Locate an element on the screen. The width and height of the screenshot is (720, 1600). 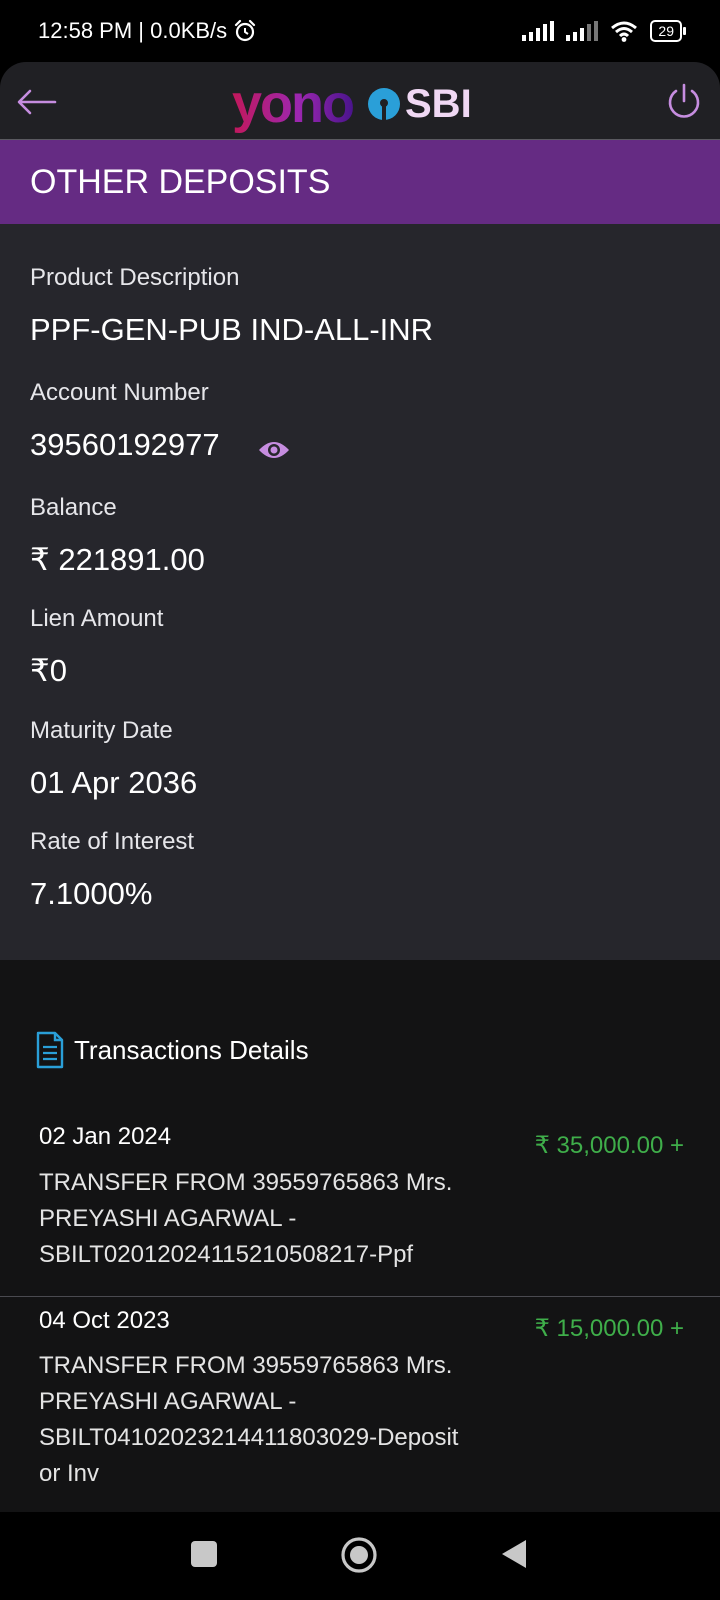
section-title: OTHER DEPOSITS is located at coordinates (180, 181).